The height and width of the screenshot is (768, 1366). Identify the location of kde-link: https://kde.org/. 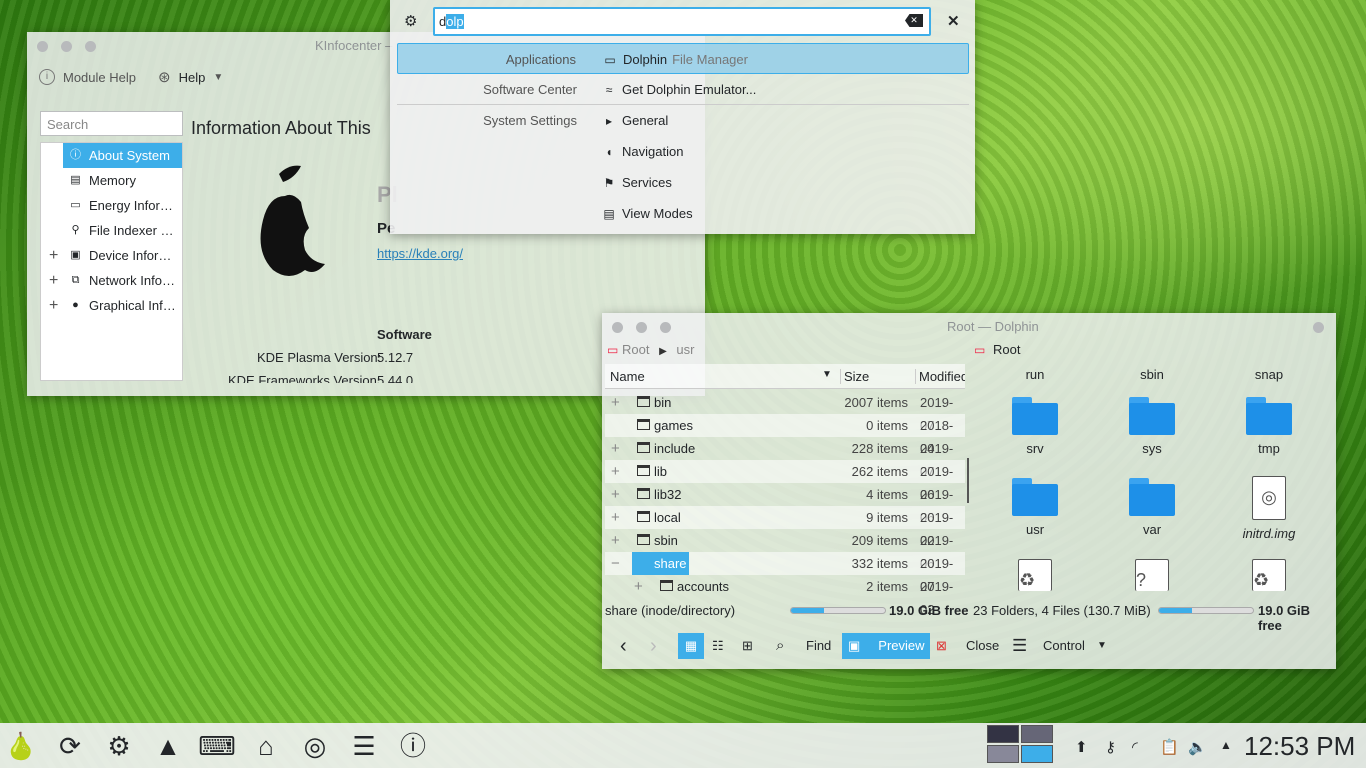
(420, 253).